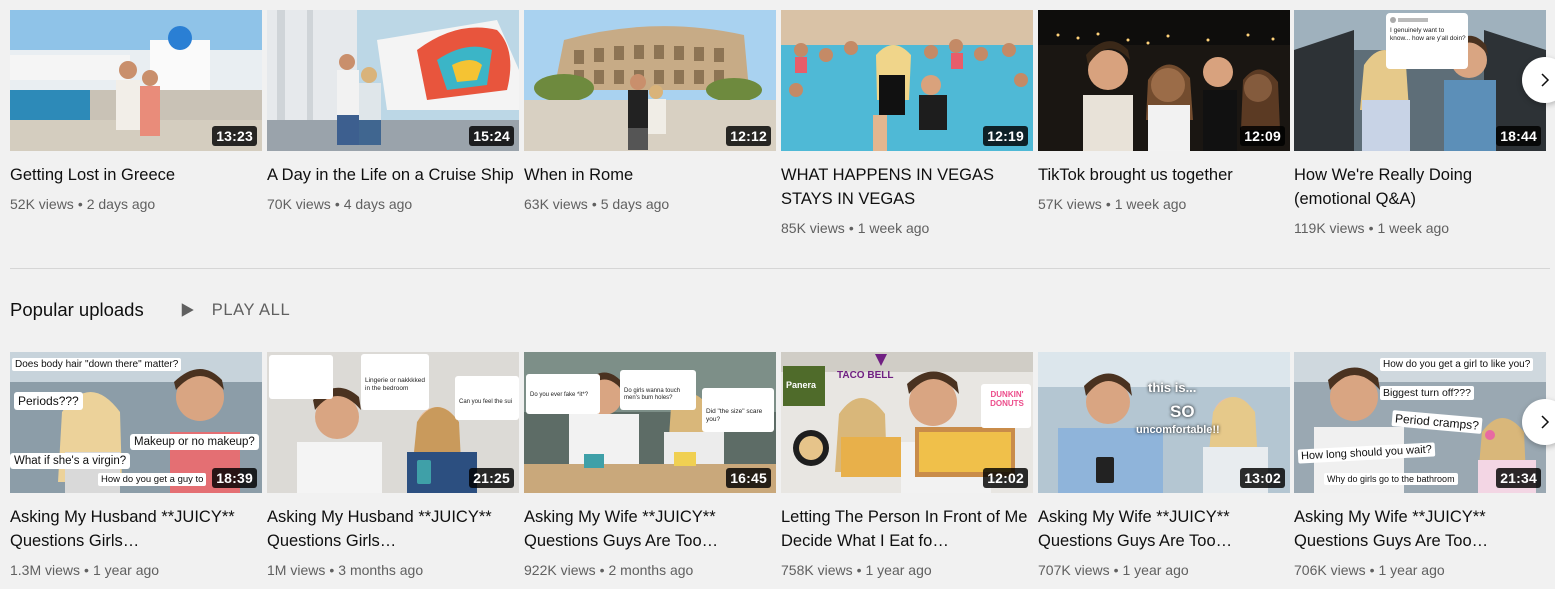  What do you see at coordinates (1329, 228) in the screenshot?
I see `view-count: 119K views` at bounding box center [1329, 228].